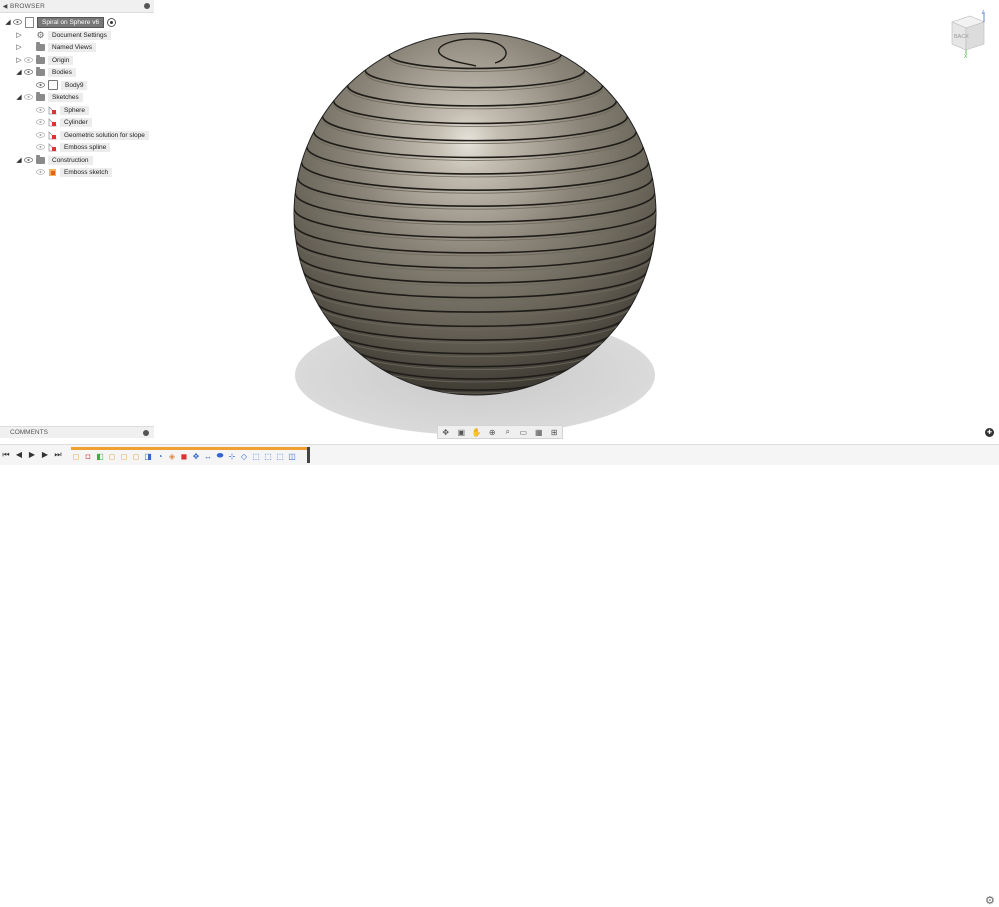 Image resolution: width=999 pixels, height=907 pixels. I want to click on zoom-window-icon: ⌕, so click(508, 431).